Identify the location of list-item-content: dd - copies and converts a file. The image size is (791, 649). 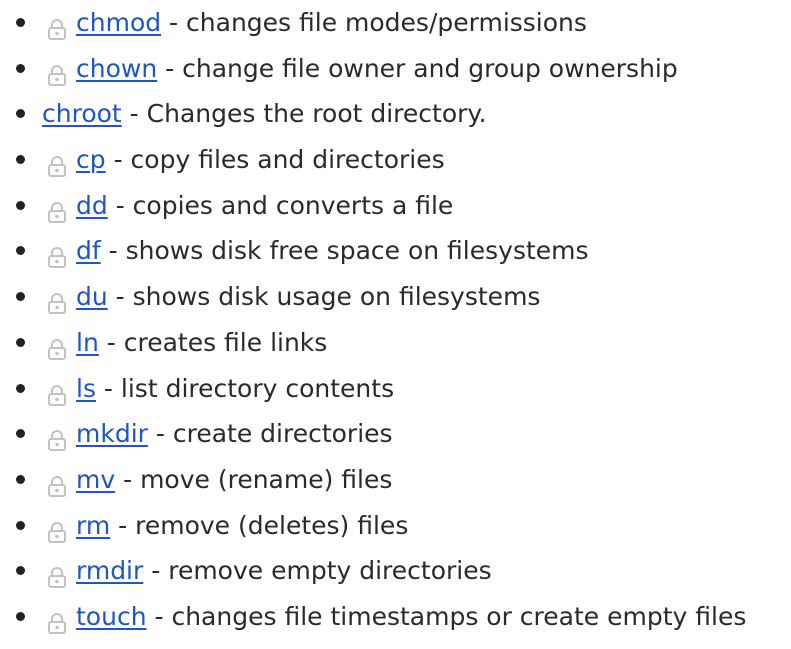
(249, 206).